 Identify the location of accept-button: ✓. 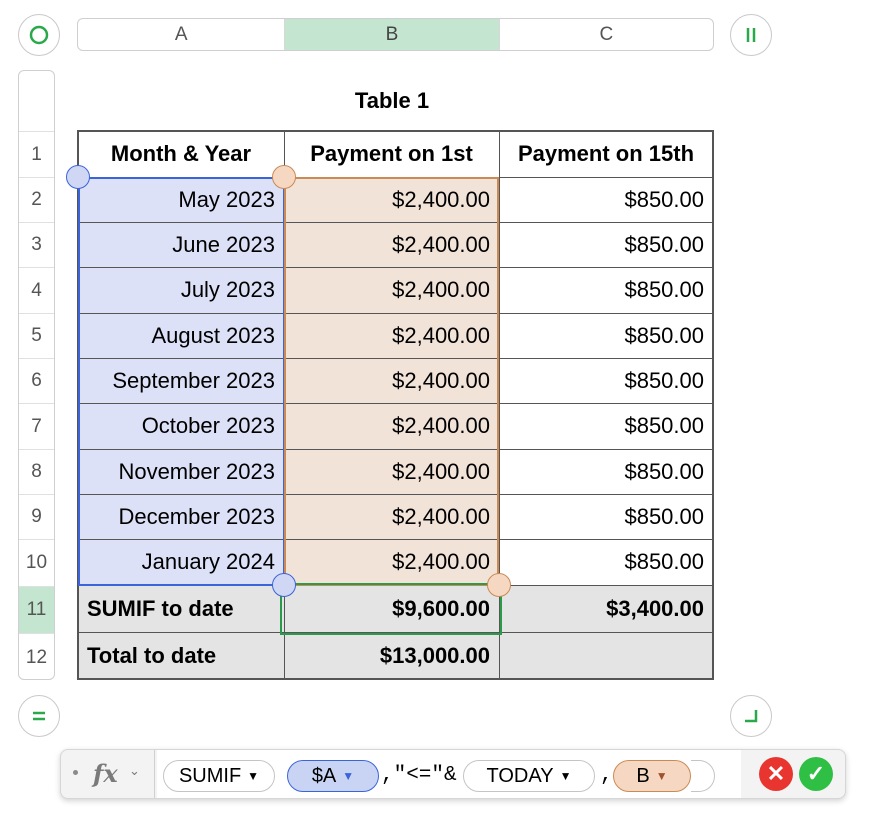
(816, 774).